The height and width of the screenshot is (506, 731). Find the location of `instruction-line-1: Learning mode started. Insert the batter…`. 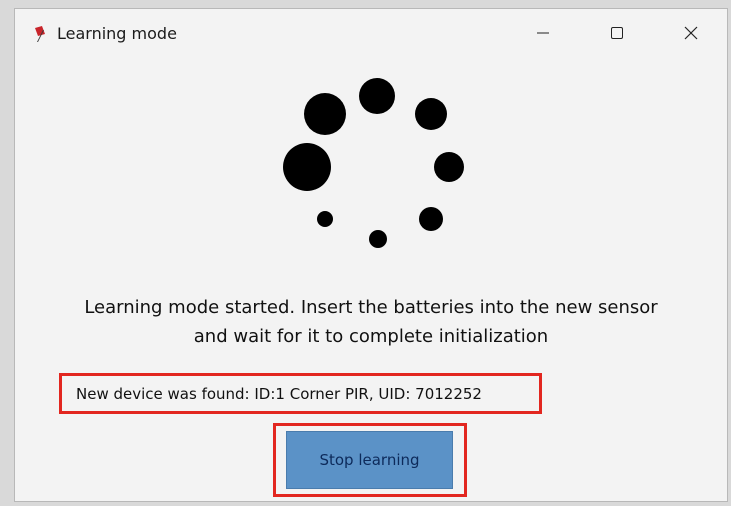

instruction-line-1: Learning mode started. Insert the batter… is located at coordinates (371, 307).